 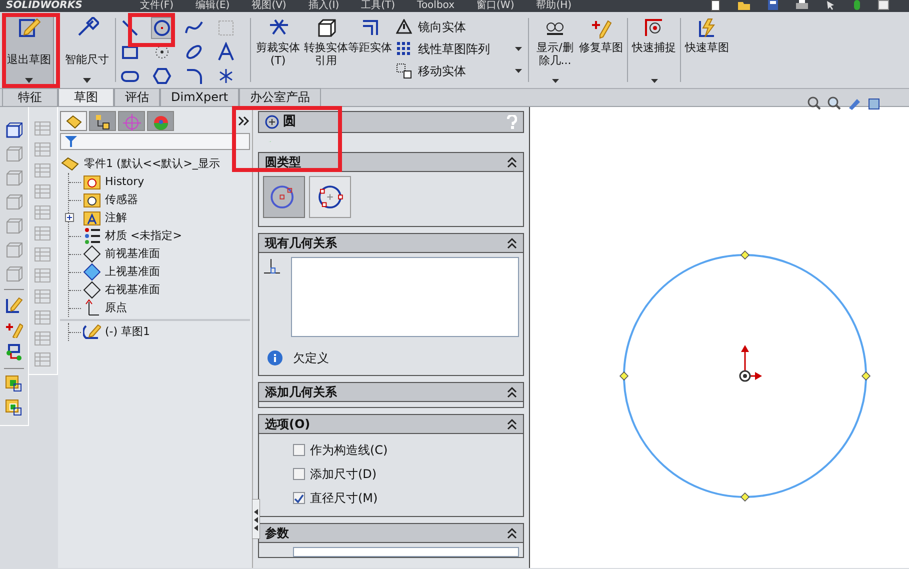 What do you see at coordinates (707, 50) in the screenshot?
I see `sketch-command-button: 快速草图` at bounding box center [707, 50].